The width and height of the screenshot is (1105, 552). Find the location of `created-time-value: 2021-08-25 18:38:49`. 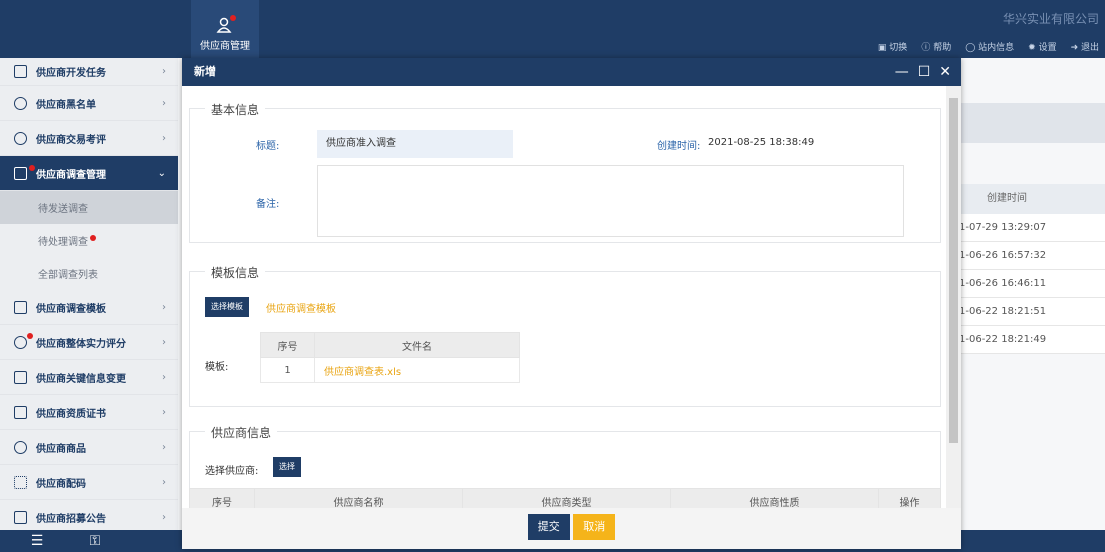

created-time-value: 2021-08-25 18:38:49 is located at coordinates (761, 142).